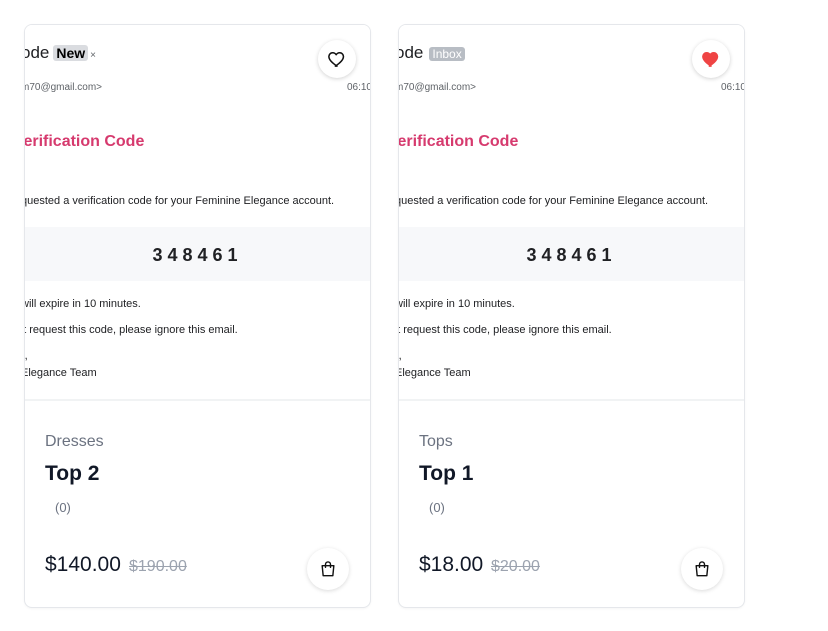 The height and width of the screenshot is (631, 828). Describe the element at coordinates (446, 474) in the screenshot. I see `product-name: Top 1` at that location.